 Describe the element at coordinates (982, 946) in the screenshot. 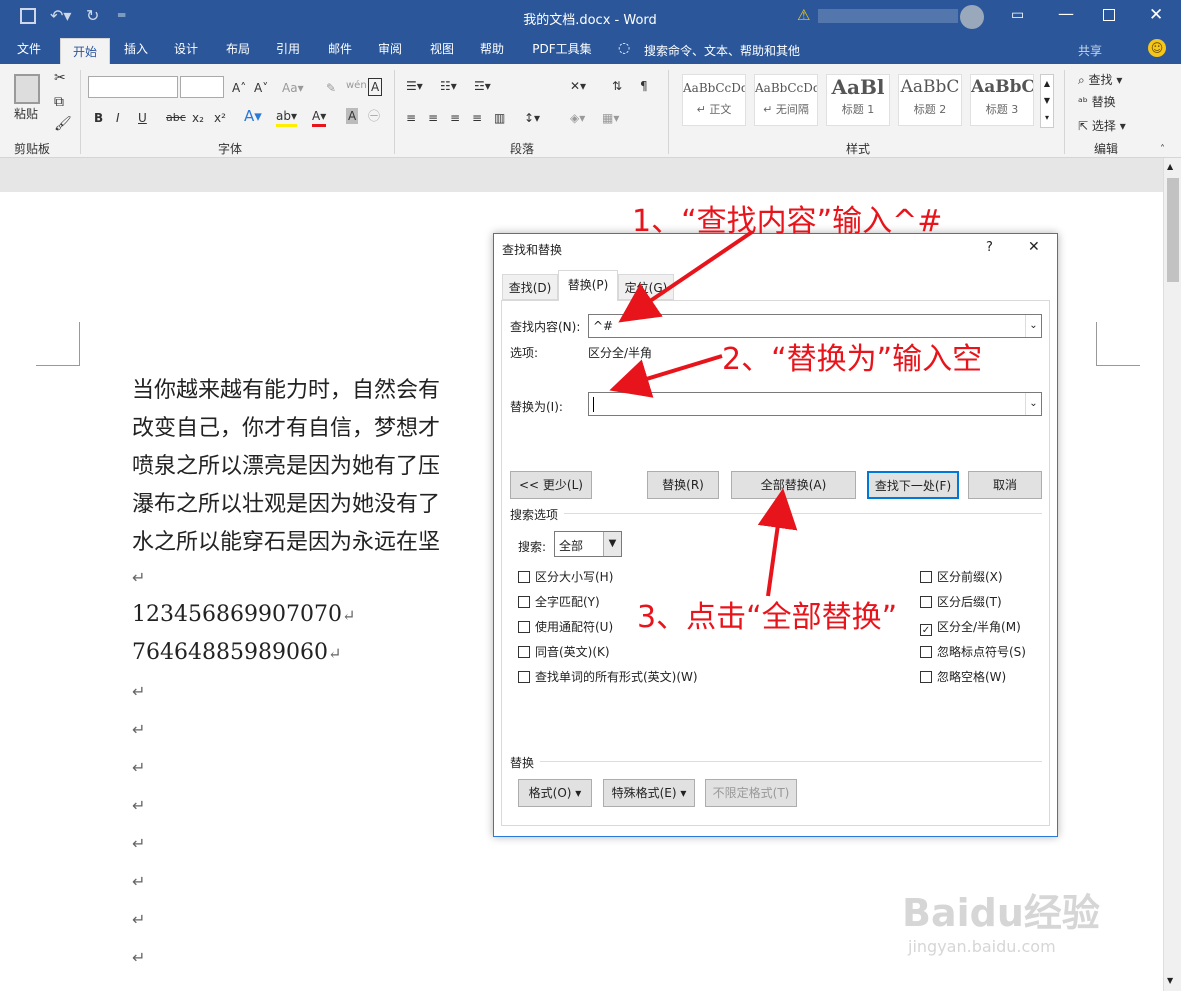

I see `watermark-url: jingyan.baidu.com` at that location.